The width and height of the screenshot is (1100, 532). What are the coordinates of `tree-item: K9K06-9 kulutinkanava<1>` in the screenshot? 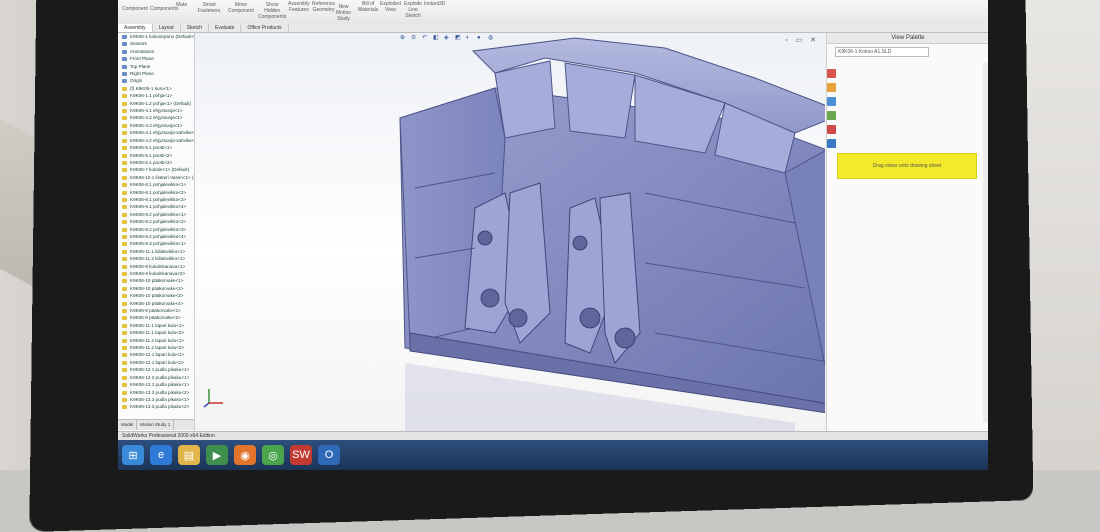 It's located at (156, 266).